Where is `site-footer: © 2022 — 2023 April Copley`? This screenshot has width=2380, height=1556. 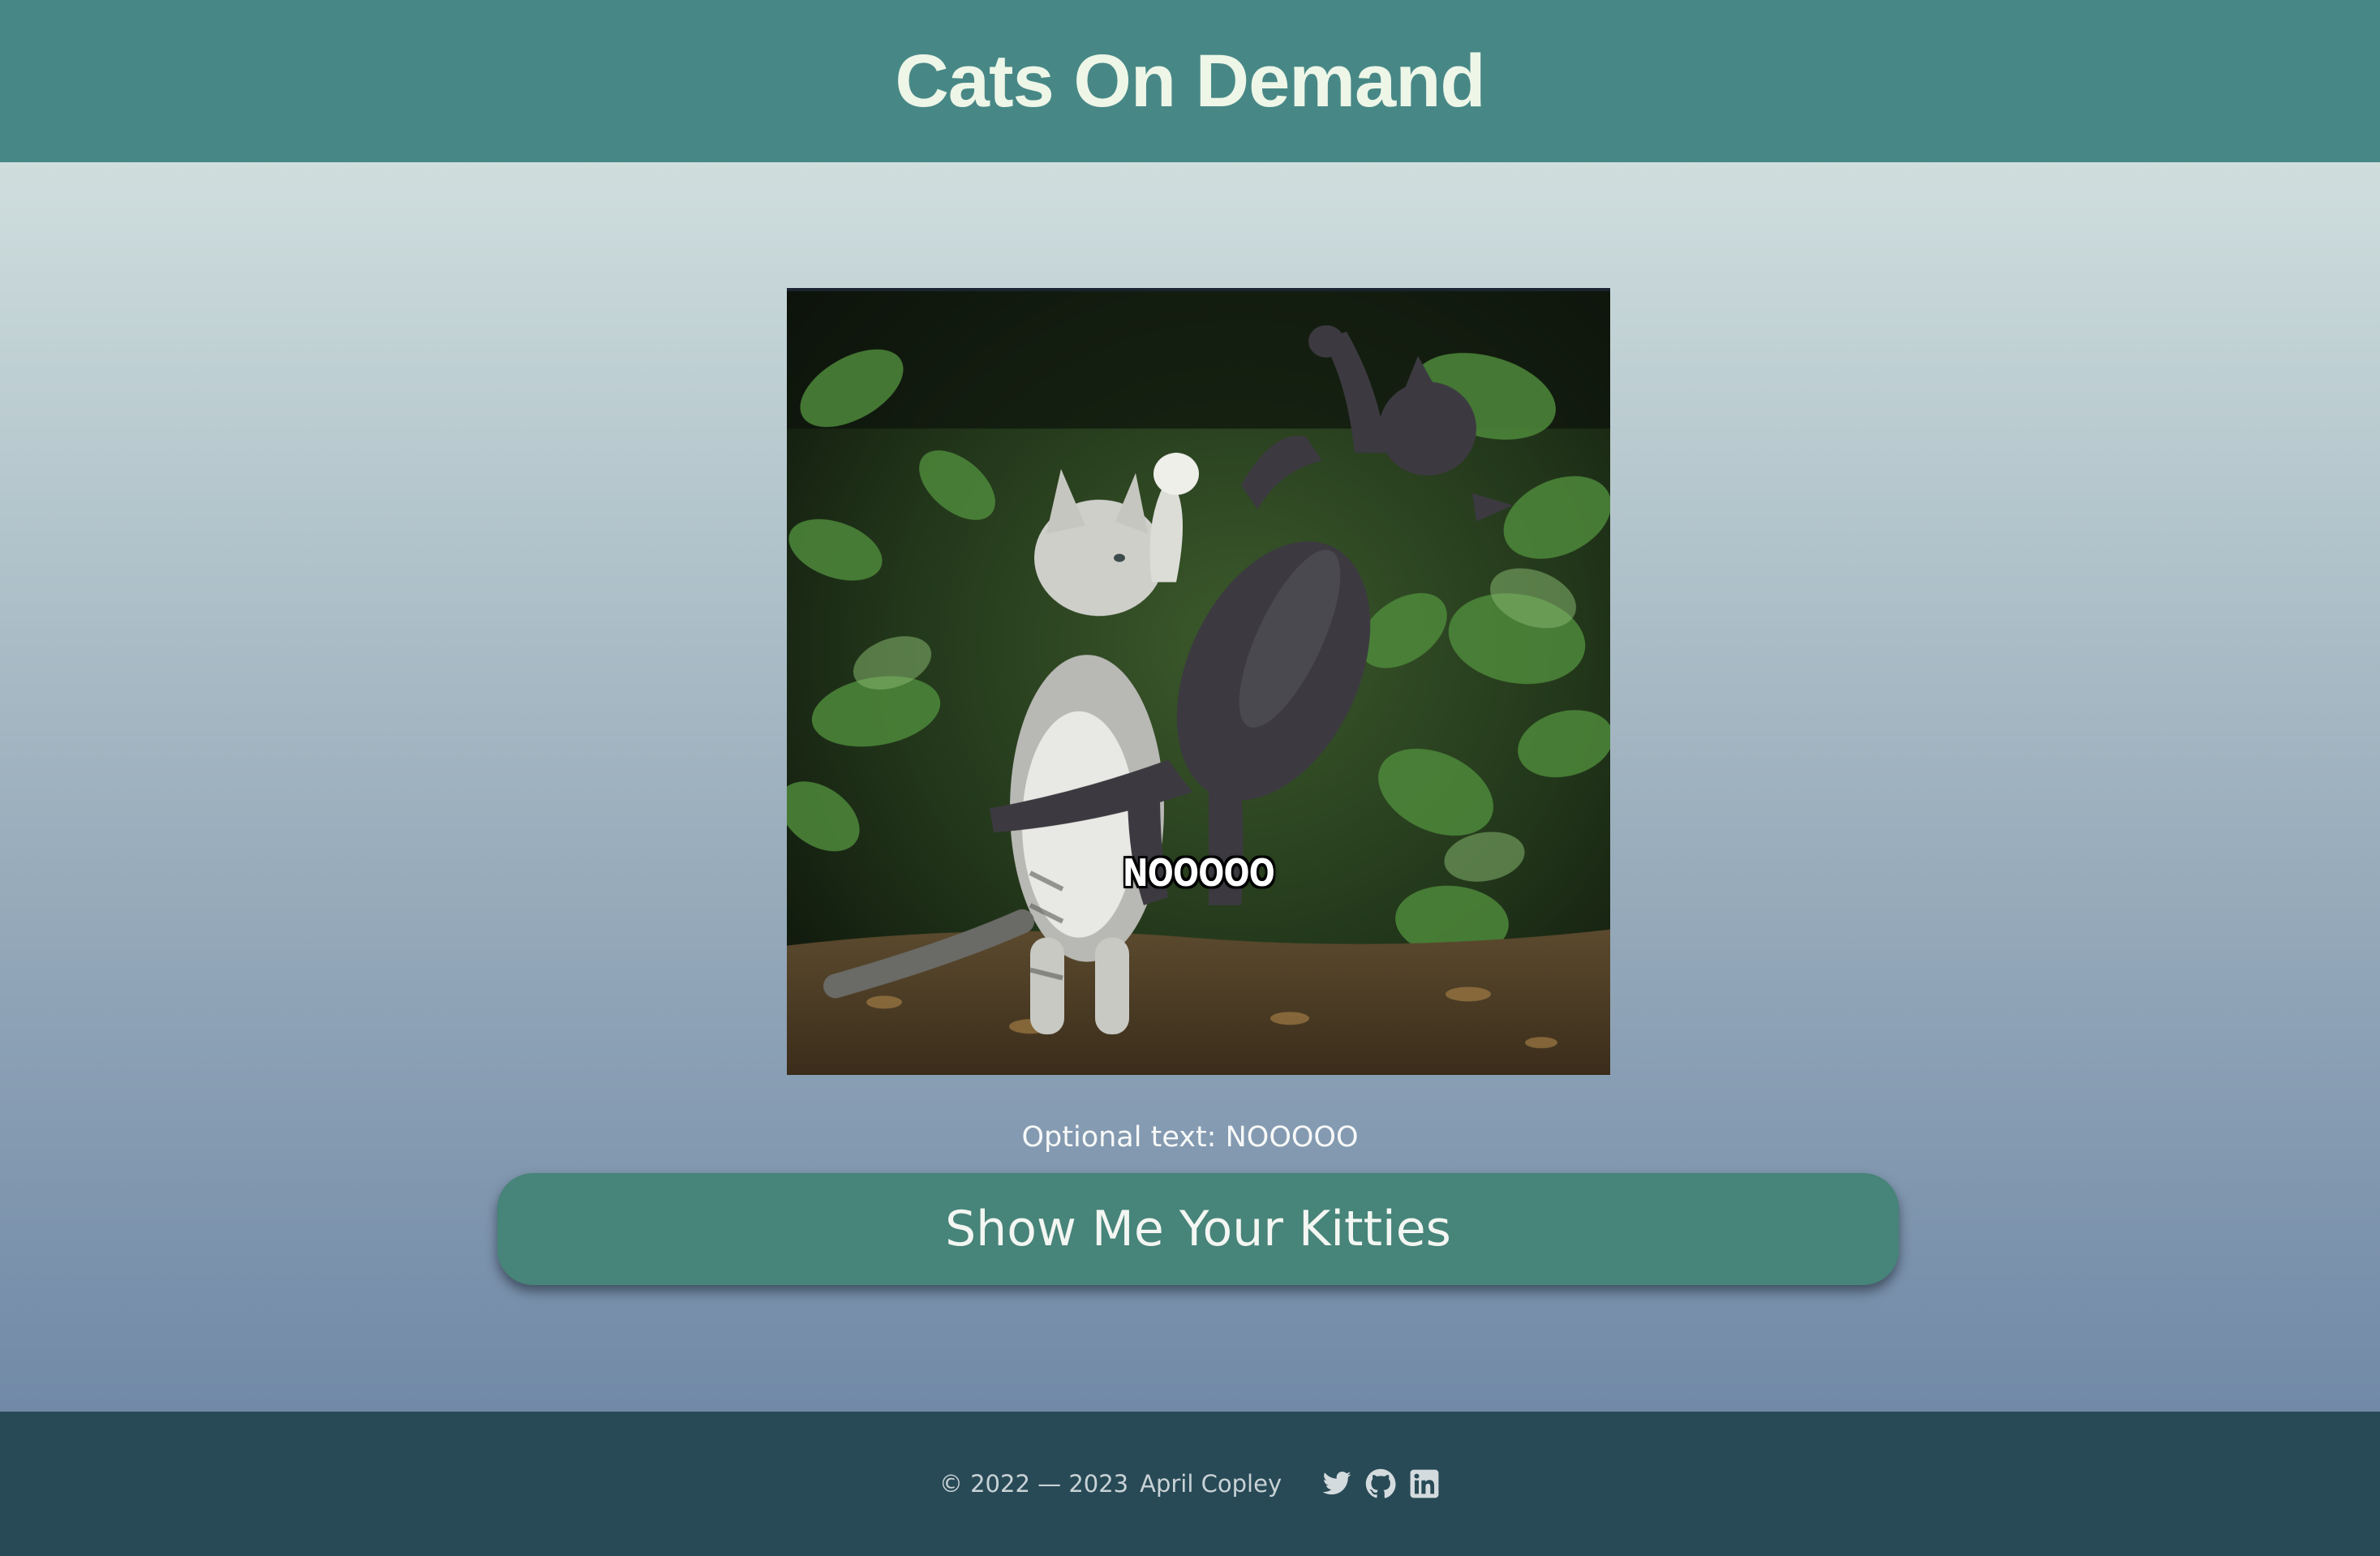 site-footer: © 2022 — 2023 April Copley is located at coordinates (1190, 1484).